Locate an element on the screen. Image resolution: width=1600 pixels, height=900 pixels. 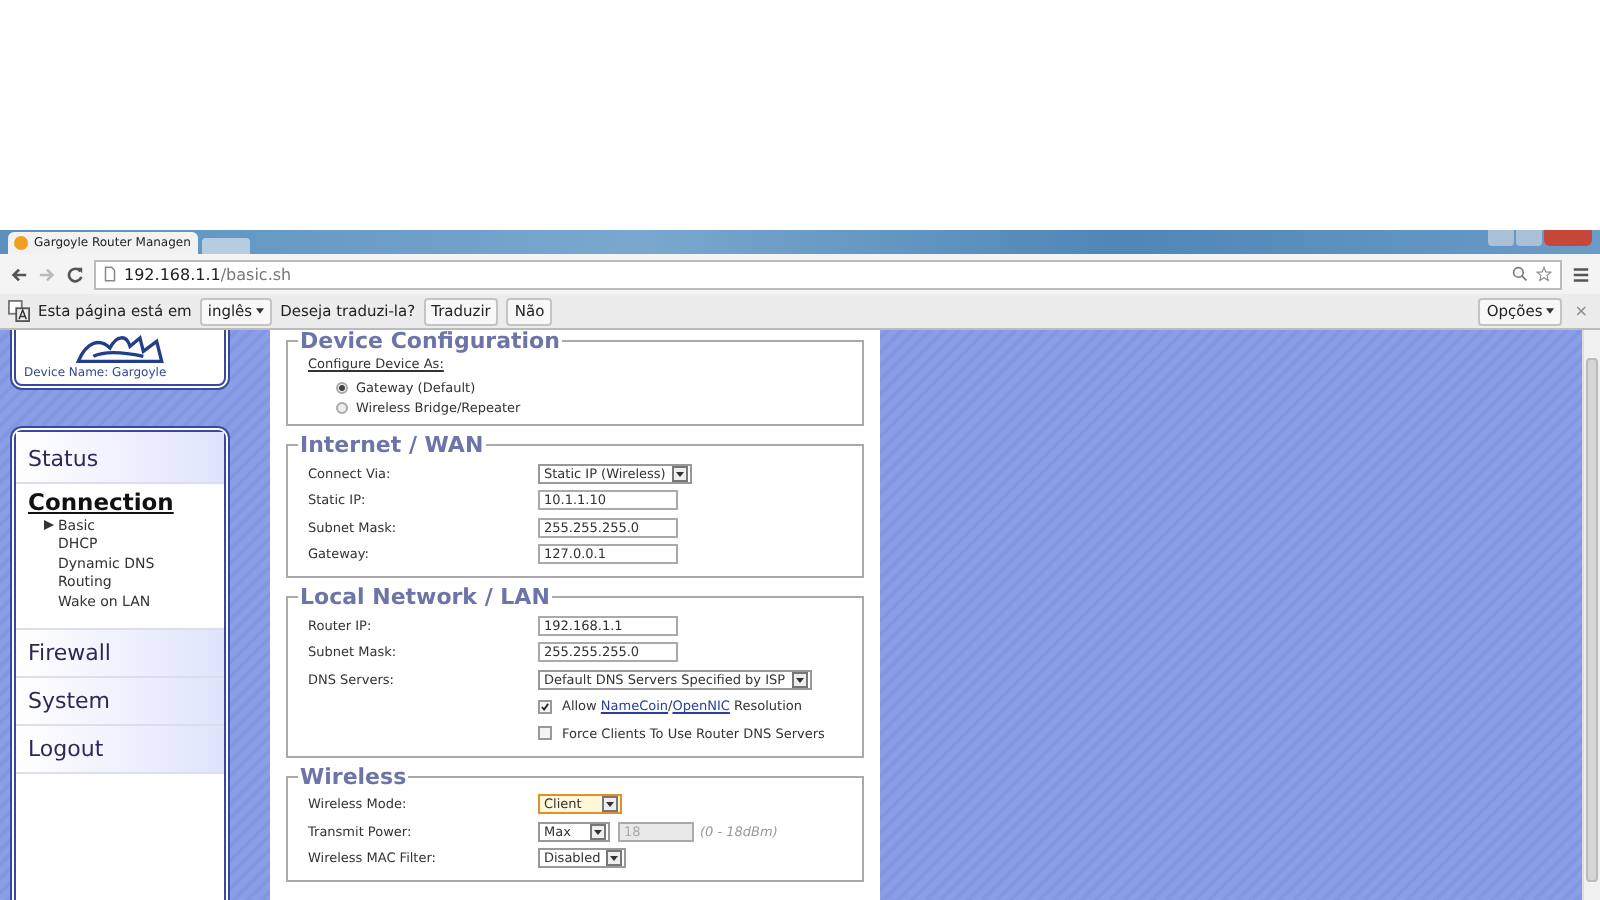
section-title: Wireless is located at coordinates (353, 776).